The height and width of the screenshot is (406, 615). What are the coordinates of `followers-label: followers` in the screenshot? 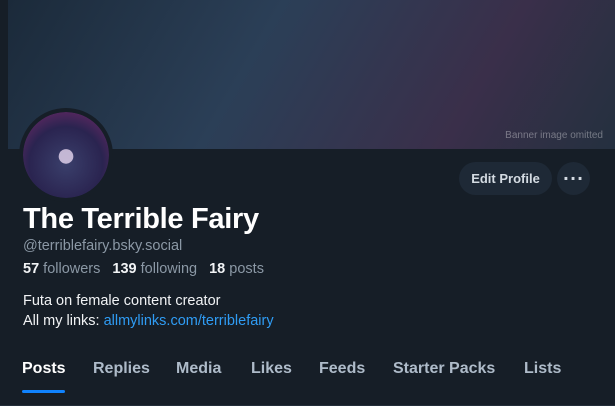 It's located at (72, 269).